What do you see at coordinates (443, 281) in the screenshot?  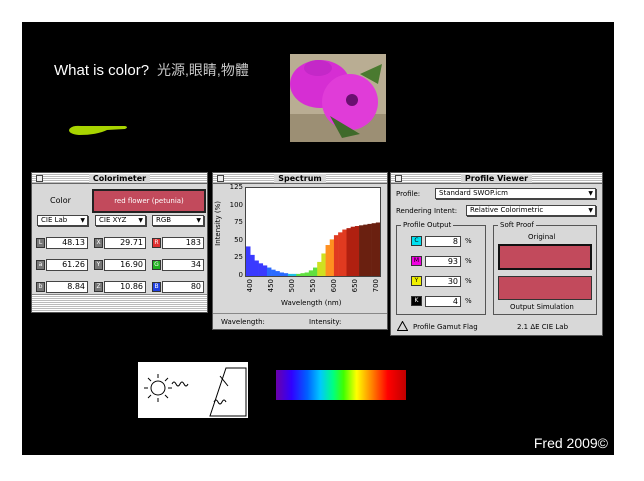 I see `yellow-value: 30` at bounding box center [443, 281].